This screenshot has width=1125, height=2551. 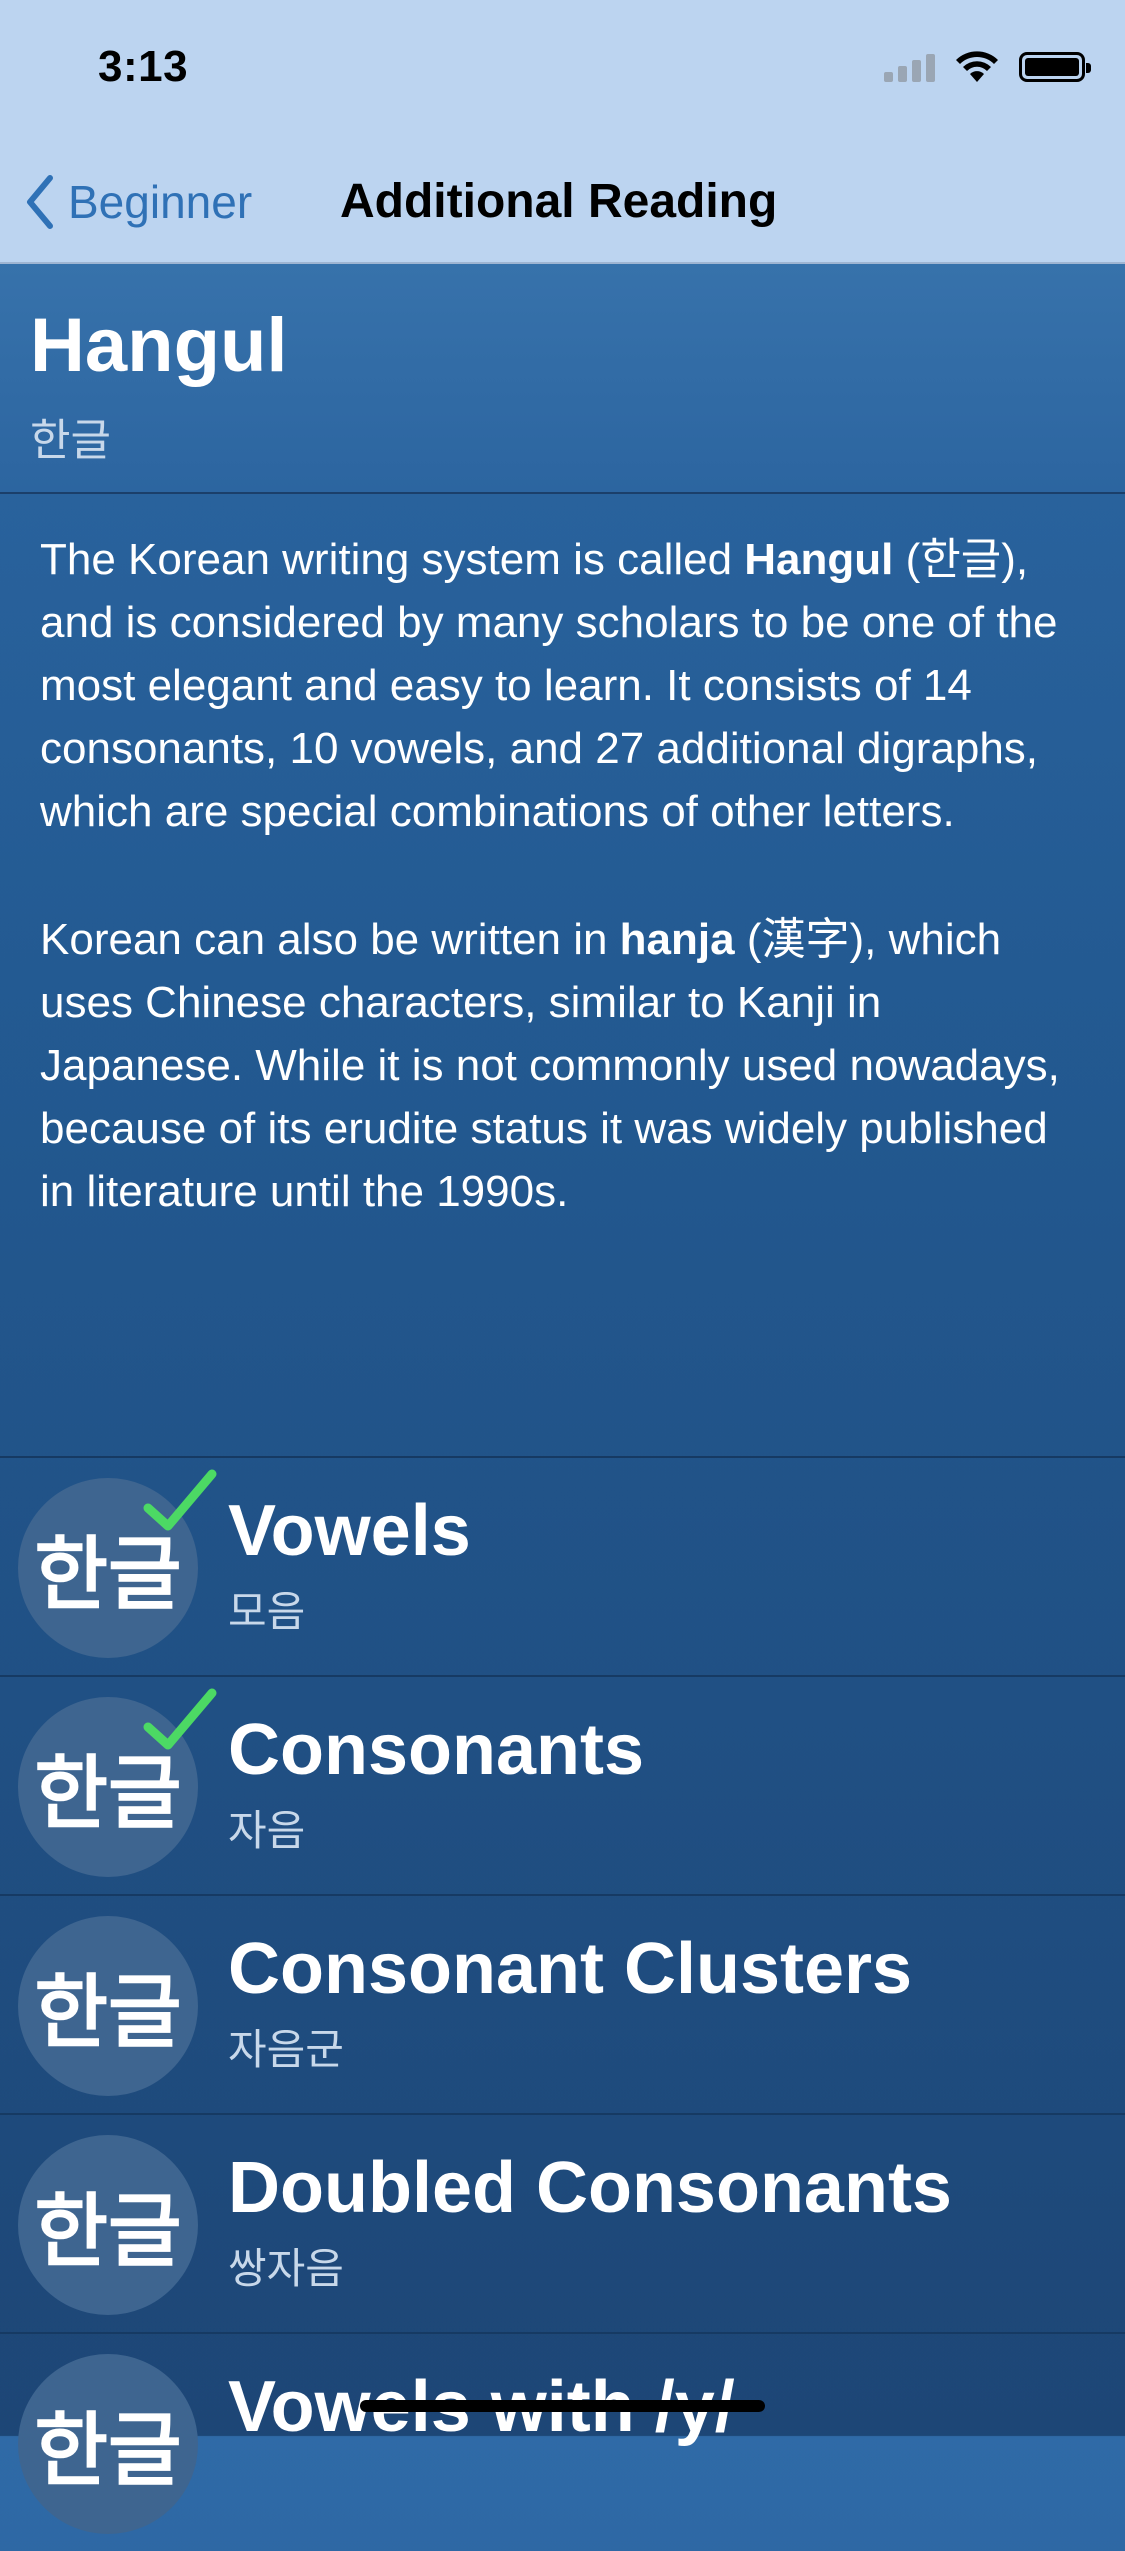 I want to click on navigation-bar: Beginner Additional Reading, so click(x=562, y=202).